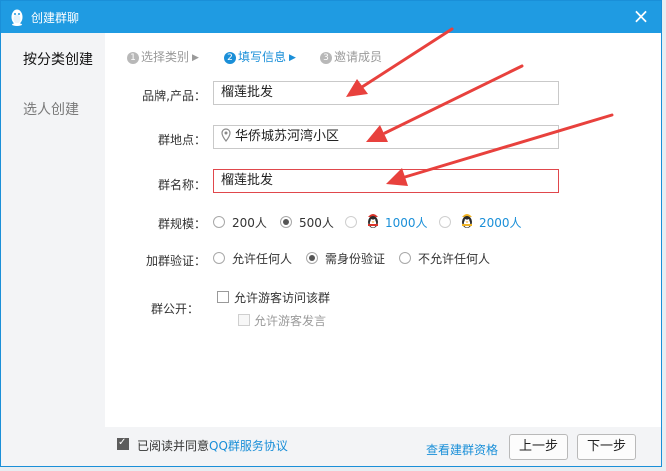  I want to click on group-name-input: 榴莲批发, so click(386, 181).